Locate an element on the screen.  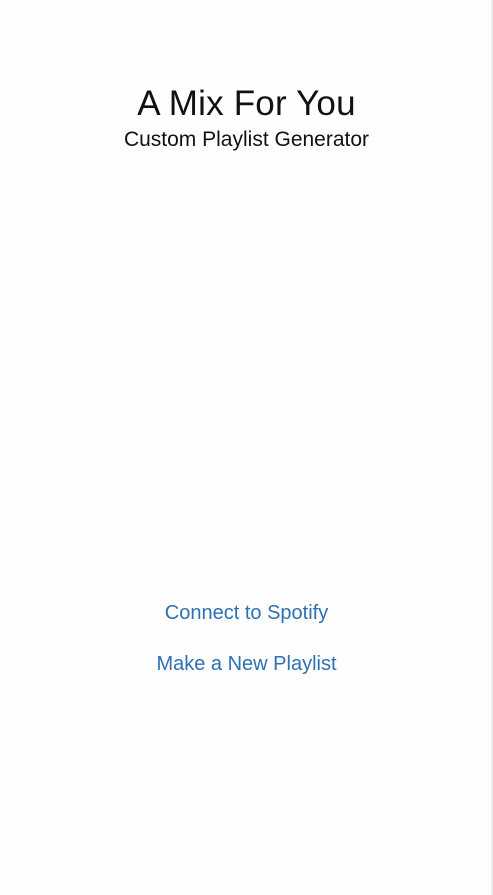
connect-spotify-button: Connect to Spotify is located at coordinates (246, 613).